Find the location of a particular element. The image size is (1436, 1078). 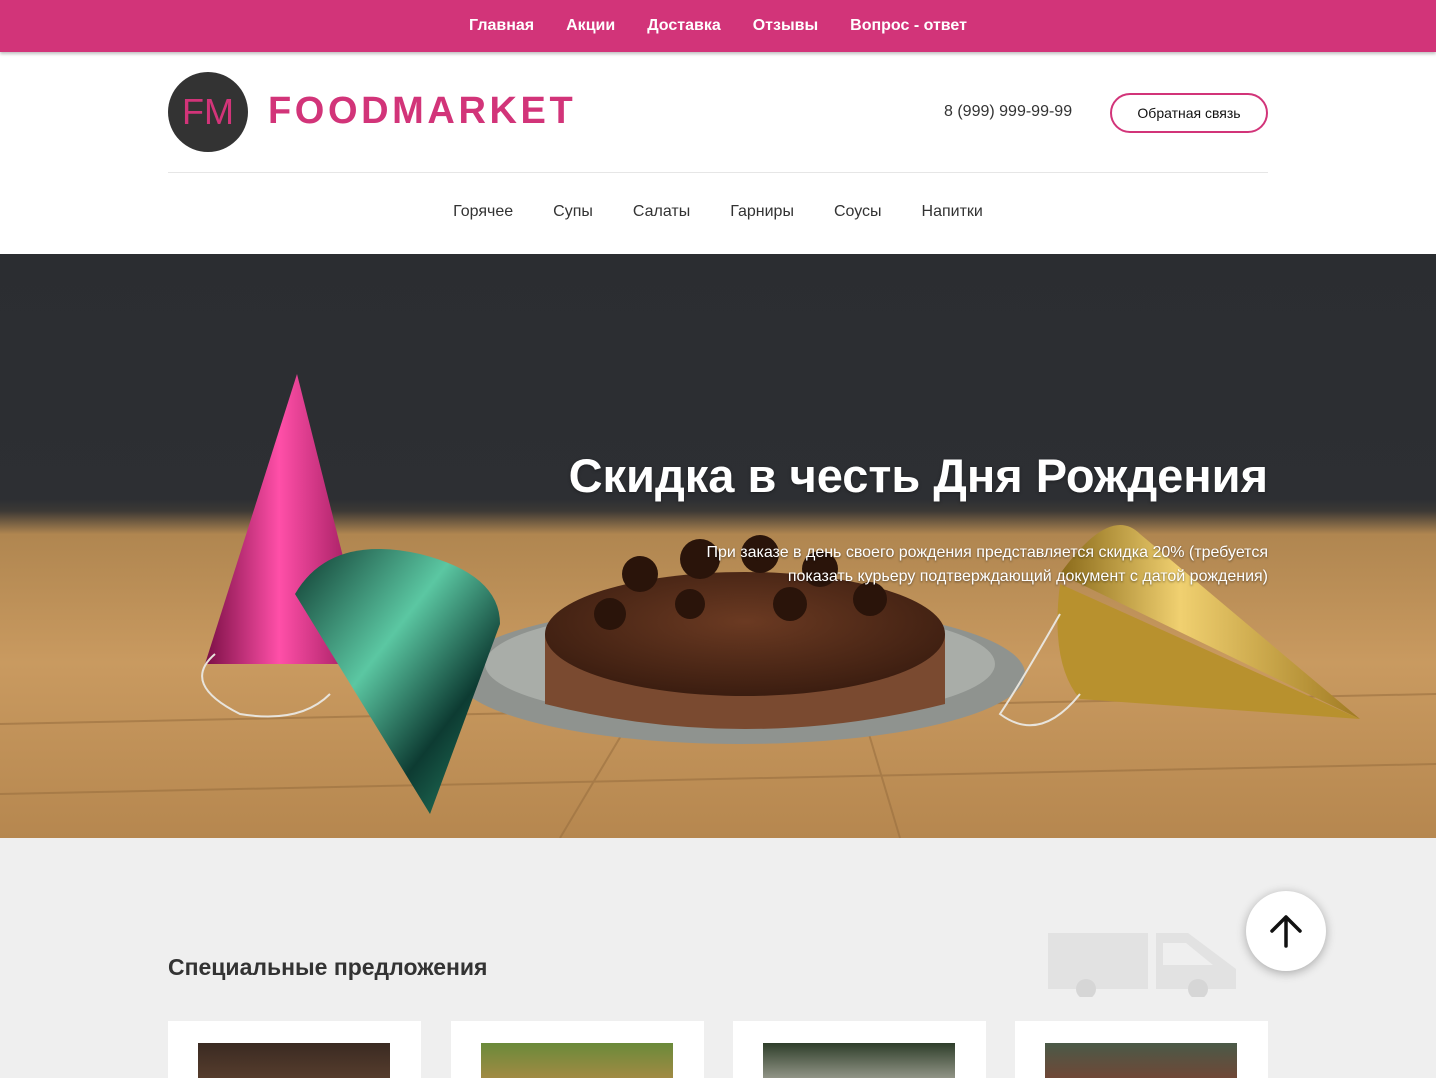

nav-link-reviews: Отзывы is located at coordinates (785, 26).